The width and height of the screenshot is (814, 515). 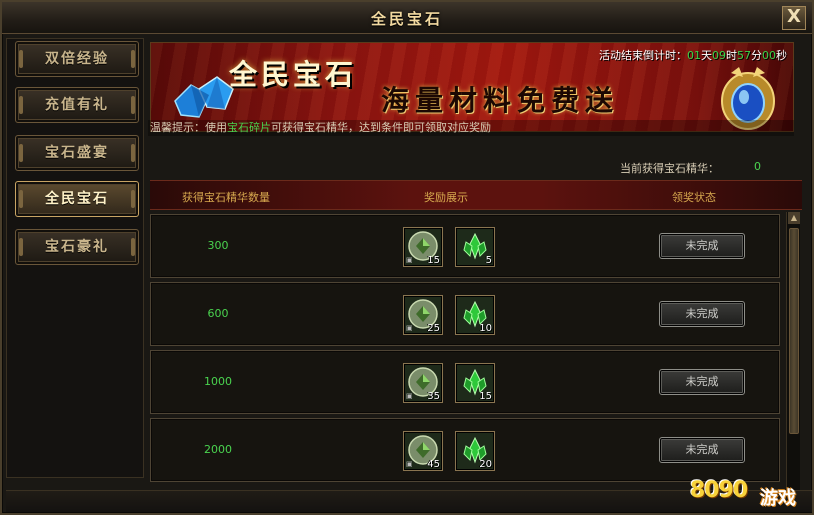 What do you see at coordinates (423, 451) in the screenshot?
I see `gem-shard-icon: ▣ 45` at bounding box center [423, 451].